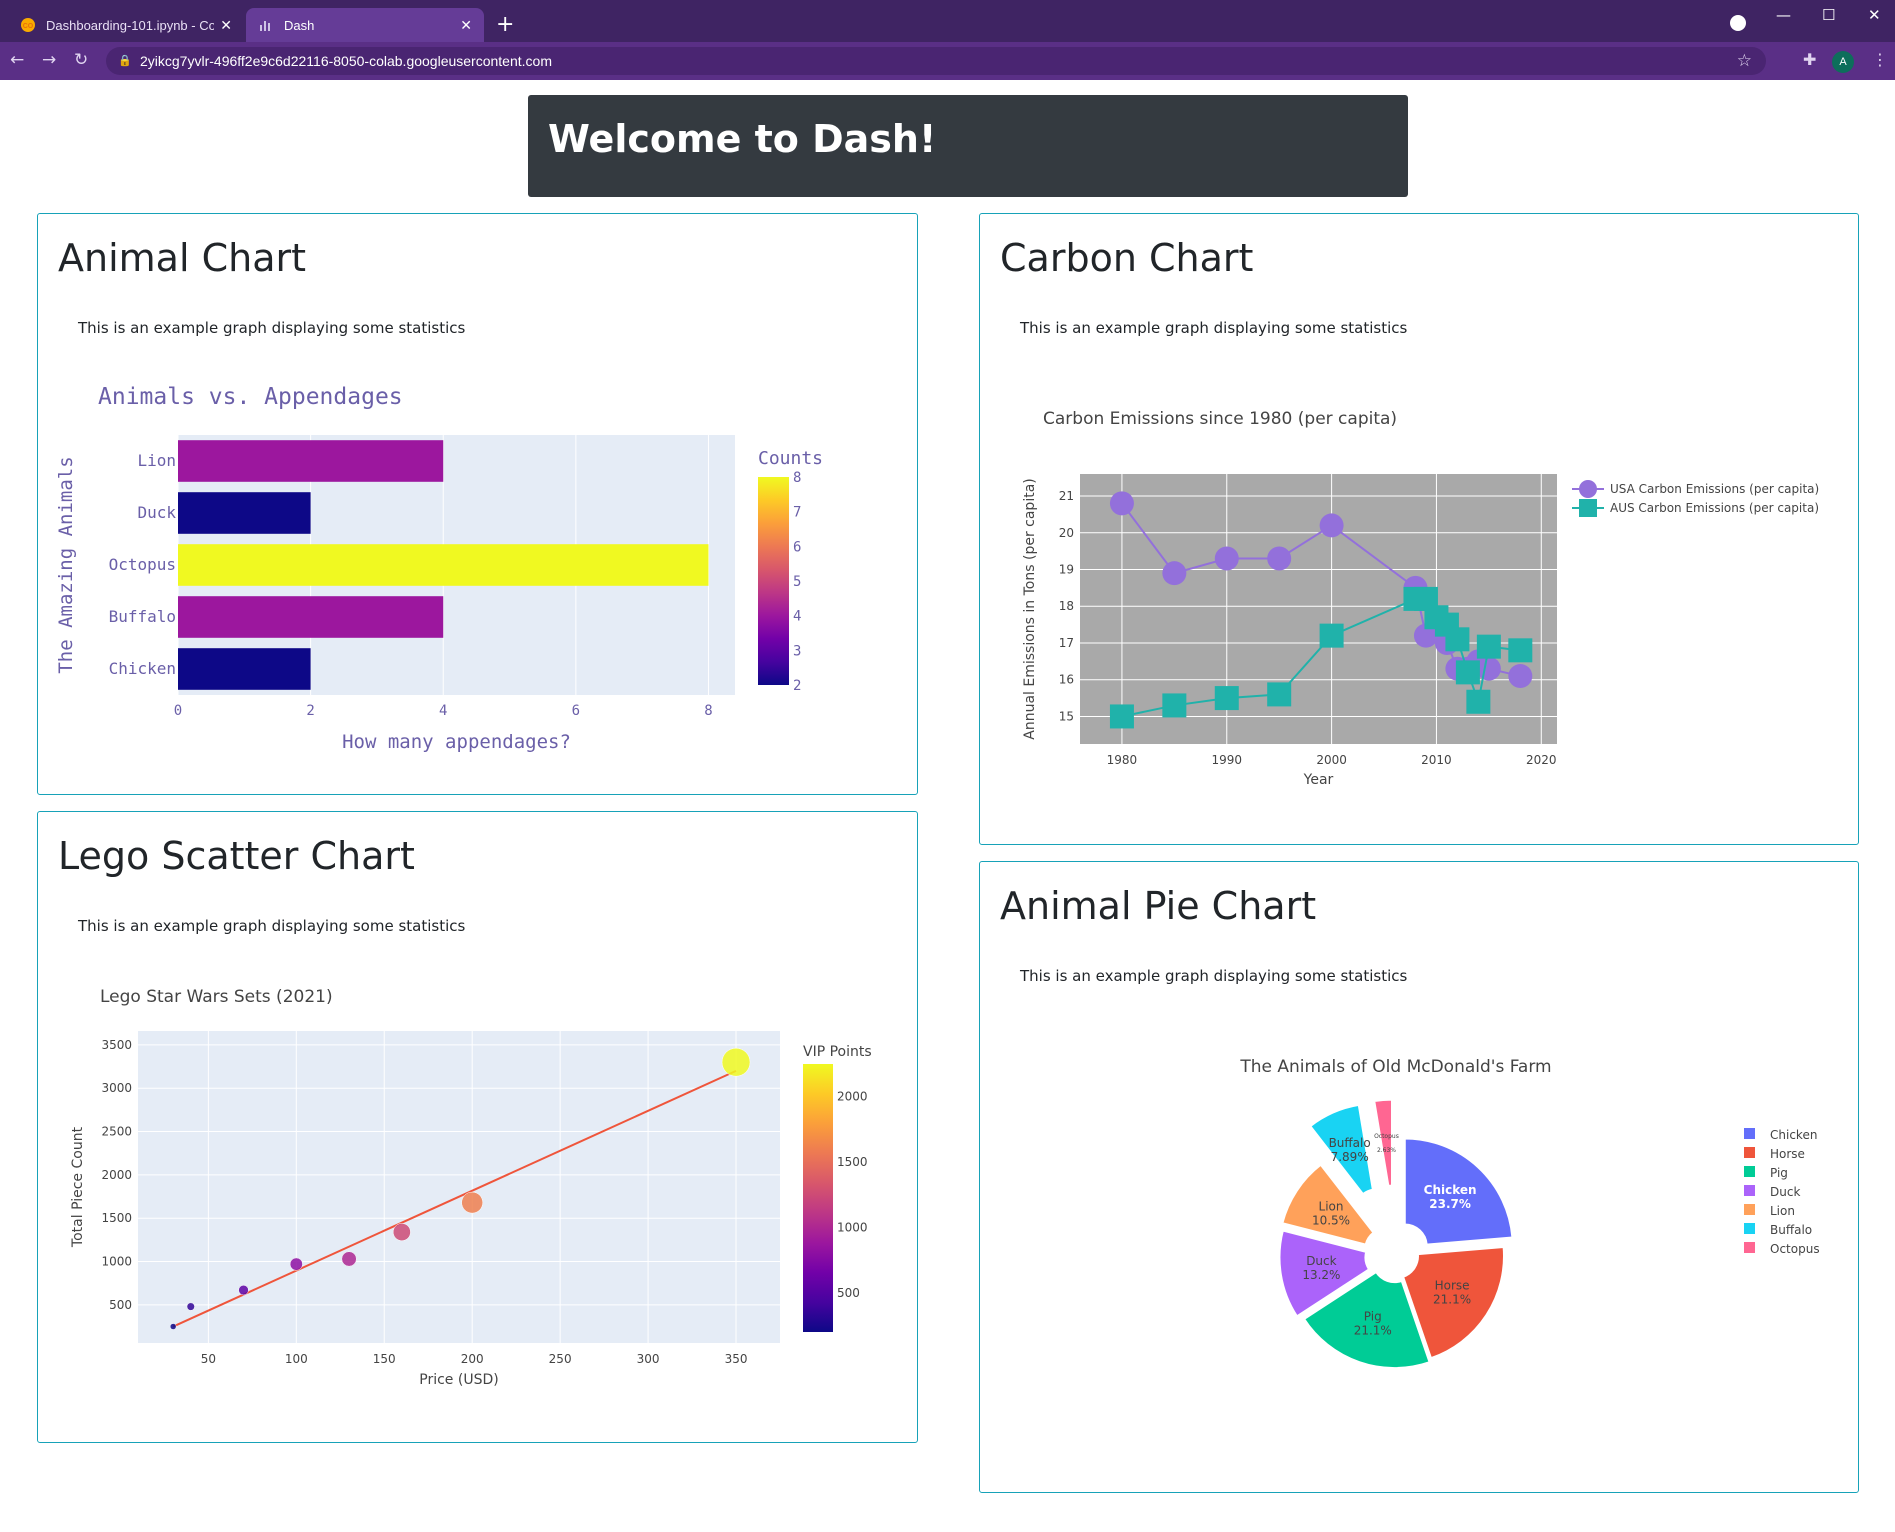 The image size is (1895, 1532). I want to click on page-title: Welcome to Dash!, so click(742, 139).